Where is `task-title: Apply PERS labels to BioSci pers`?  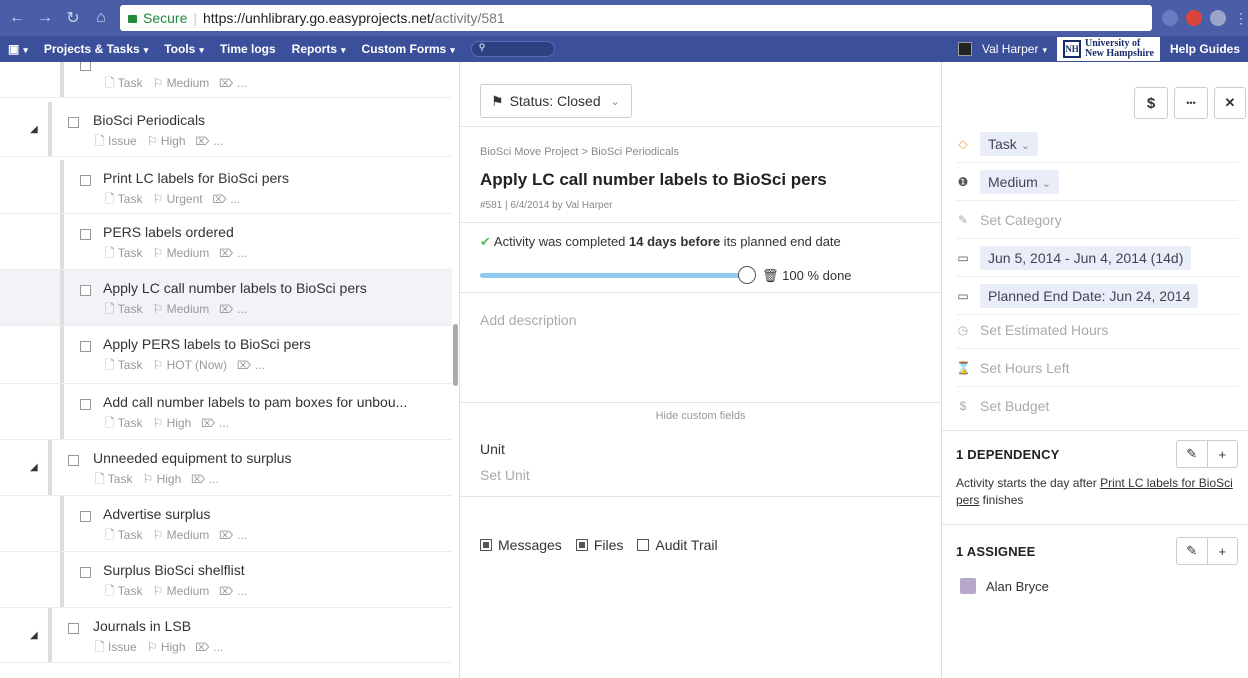 task-title: Apply PERS labels to BioSci pers is located at coordinates (207, 344).